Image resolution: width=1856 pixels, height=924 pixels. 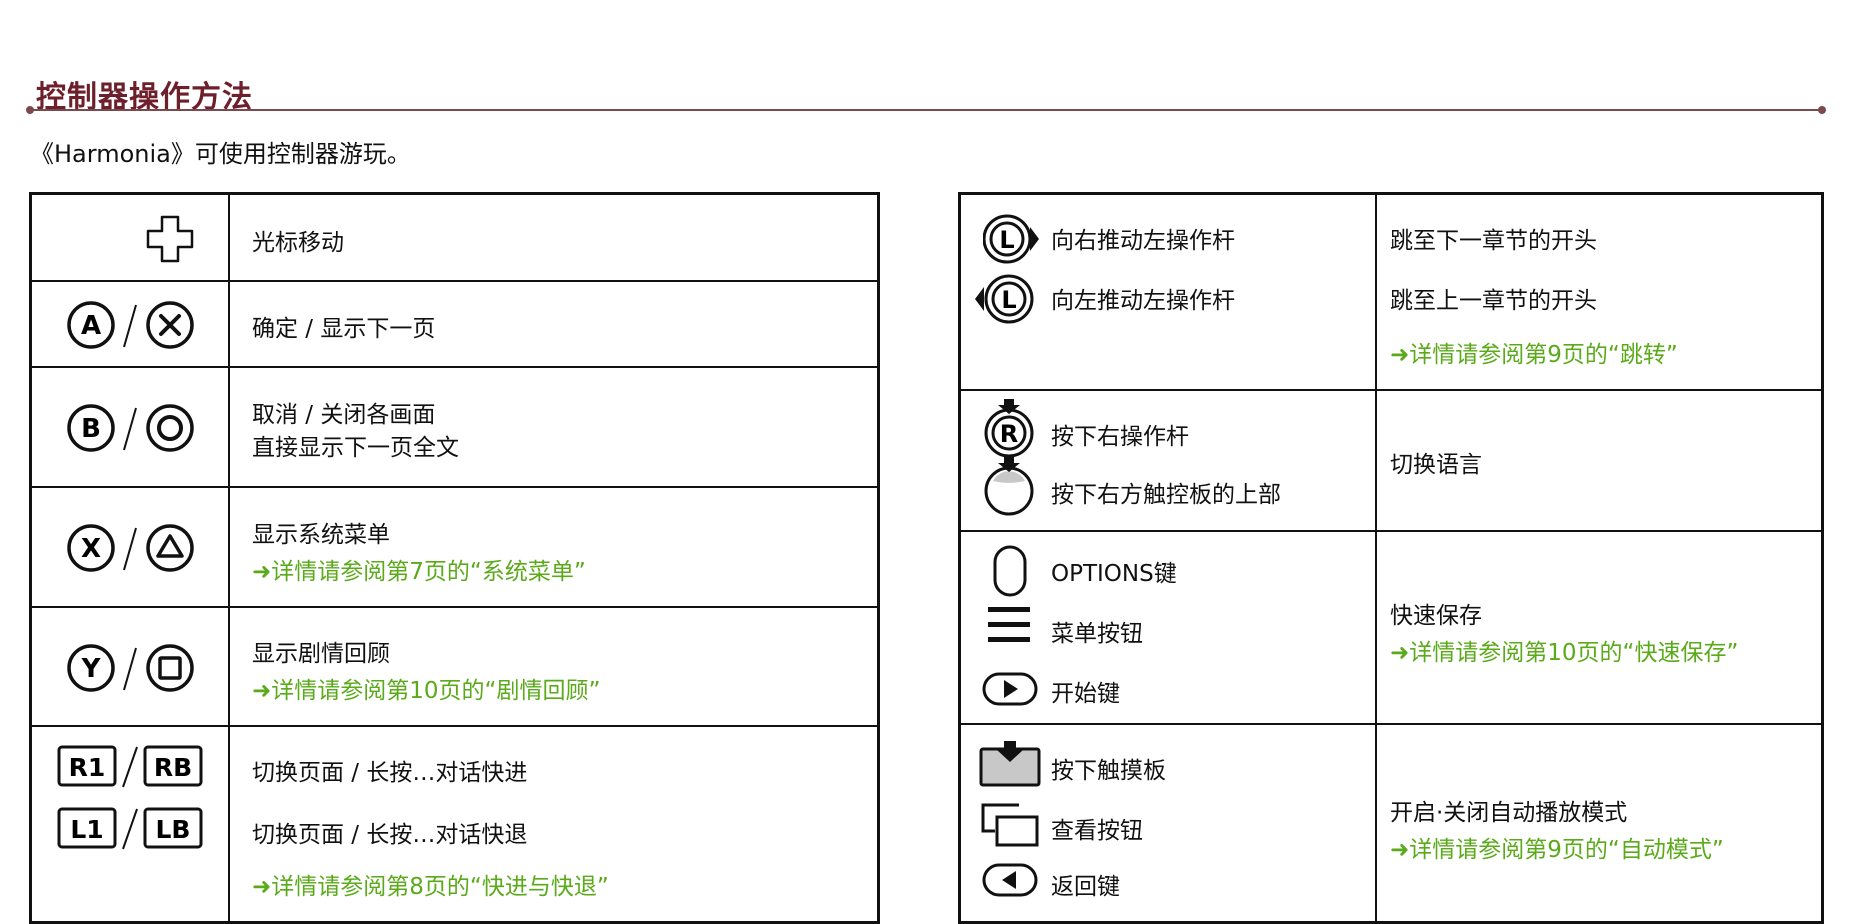 I want to click on table-row-icons: B, so click(x=131, y=428).